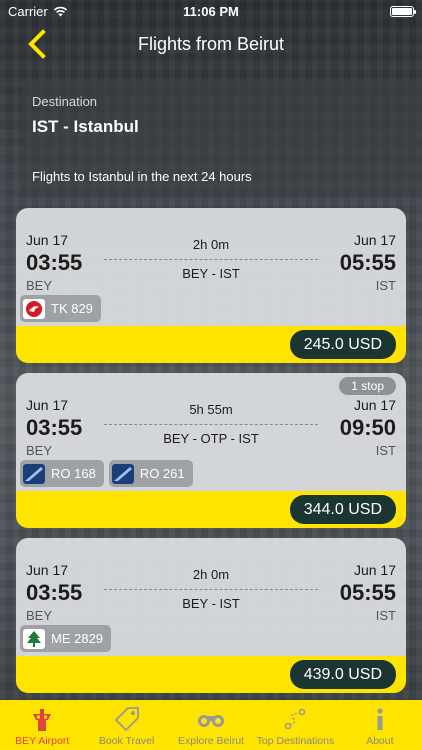 Image resolution: width=422 pixels, height=750 pixels. I want to click on tag-icon, so click(127, 719).